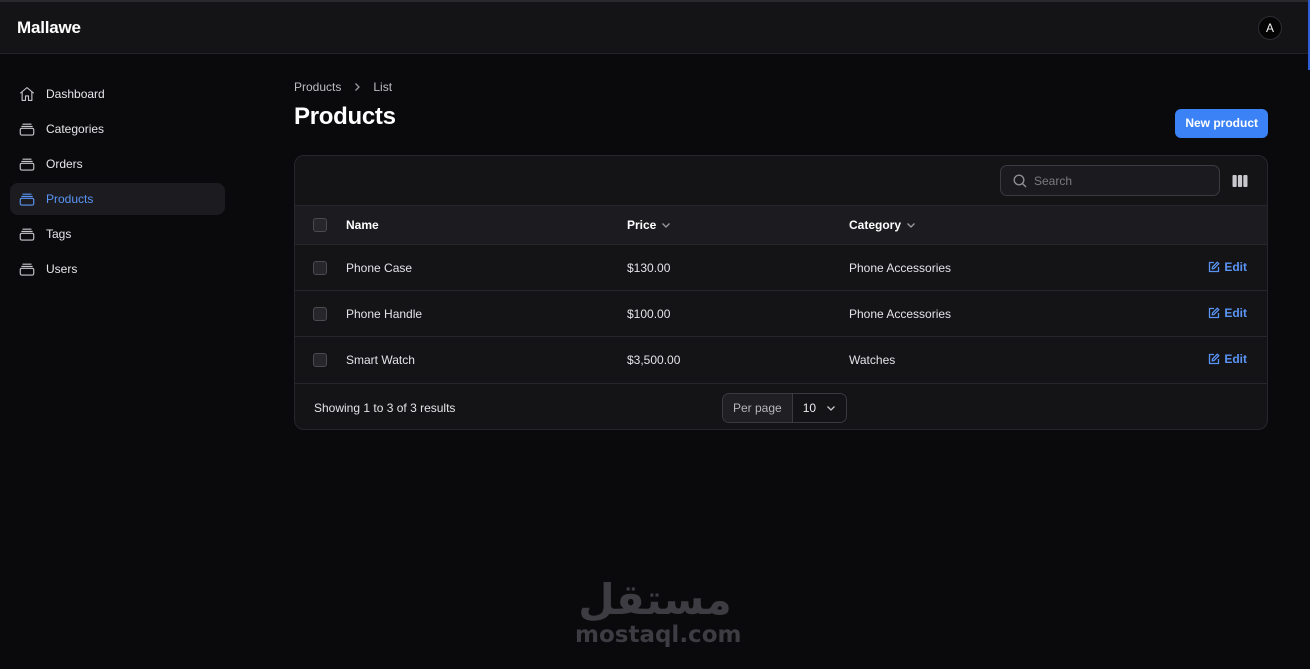 This screenshot has height=669, width=1310. I want to click on results-summary: Showing 1 to 3 of 3 results, so click(385, 407).